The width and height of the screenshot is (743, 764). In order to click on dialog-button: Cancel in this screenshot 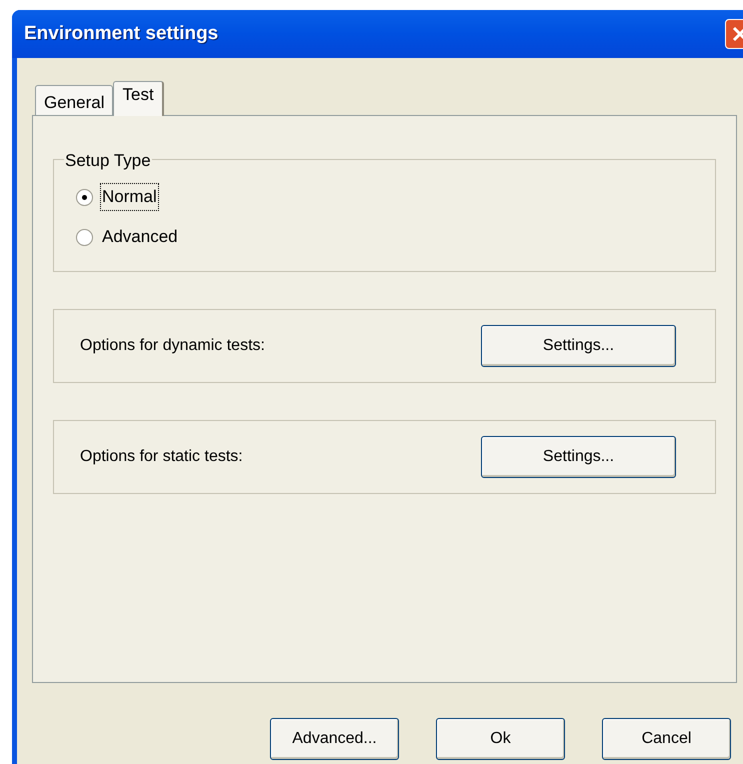, I will do `click(666, 739)`.